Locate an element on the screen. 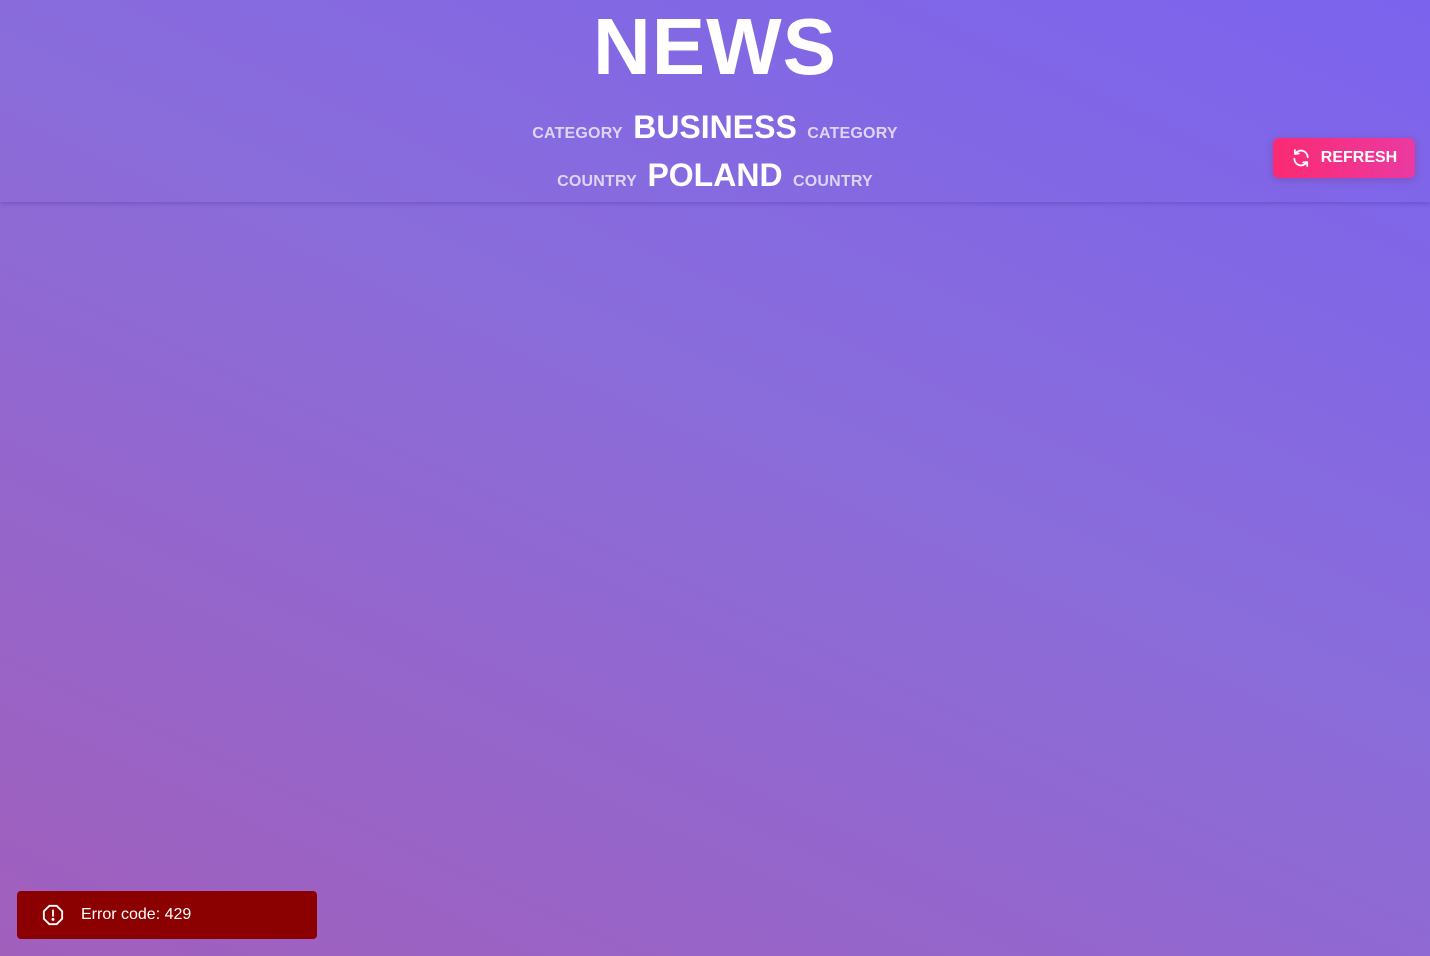  refresh-button-label: REFRESH is located at coordinates (1359, 157).